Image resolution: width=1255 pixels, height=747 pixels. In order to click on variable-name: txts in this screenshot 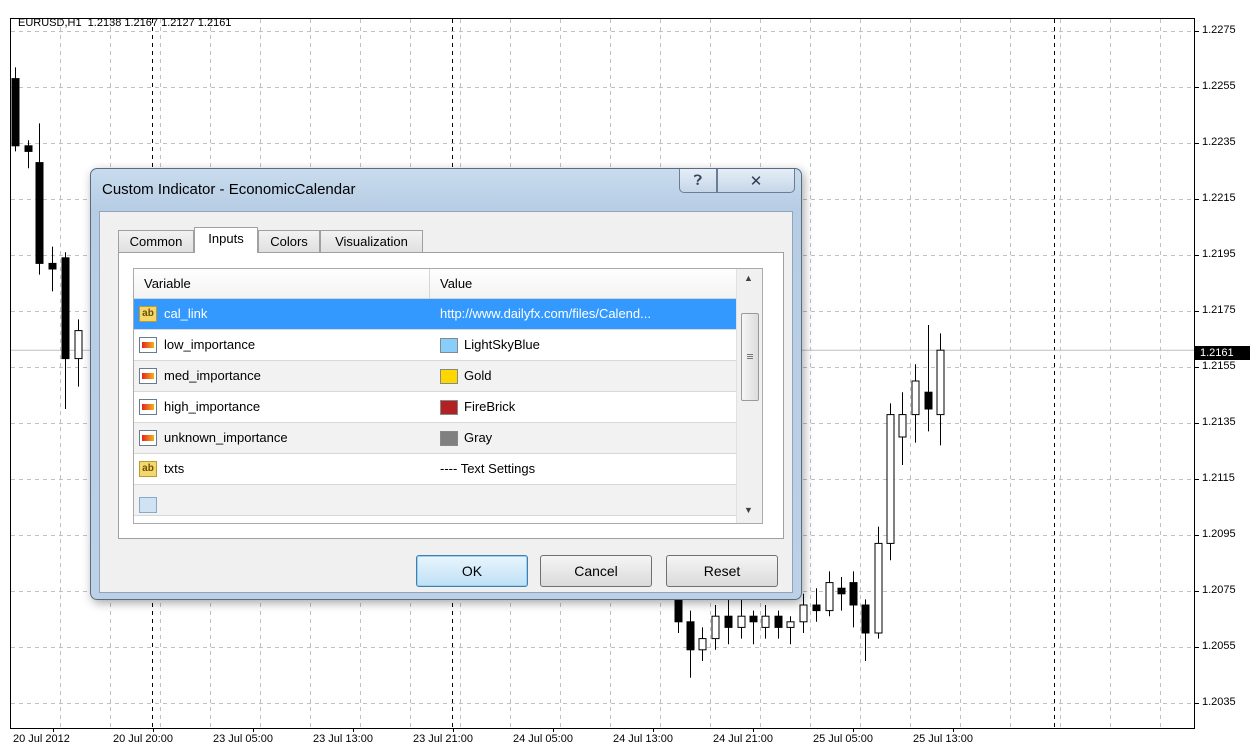, I will do `click(174, 468)`.